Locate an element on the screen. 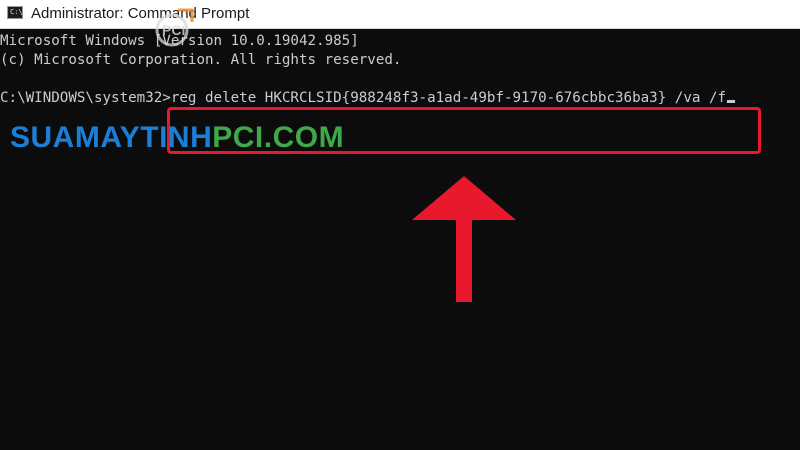 The height and width of the screenshot is (450, 800). watermark-text-part2: PCI.COM is located at coordinates (278, 137).